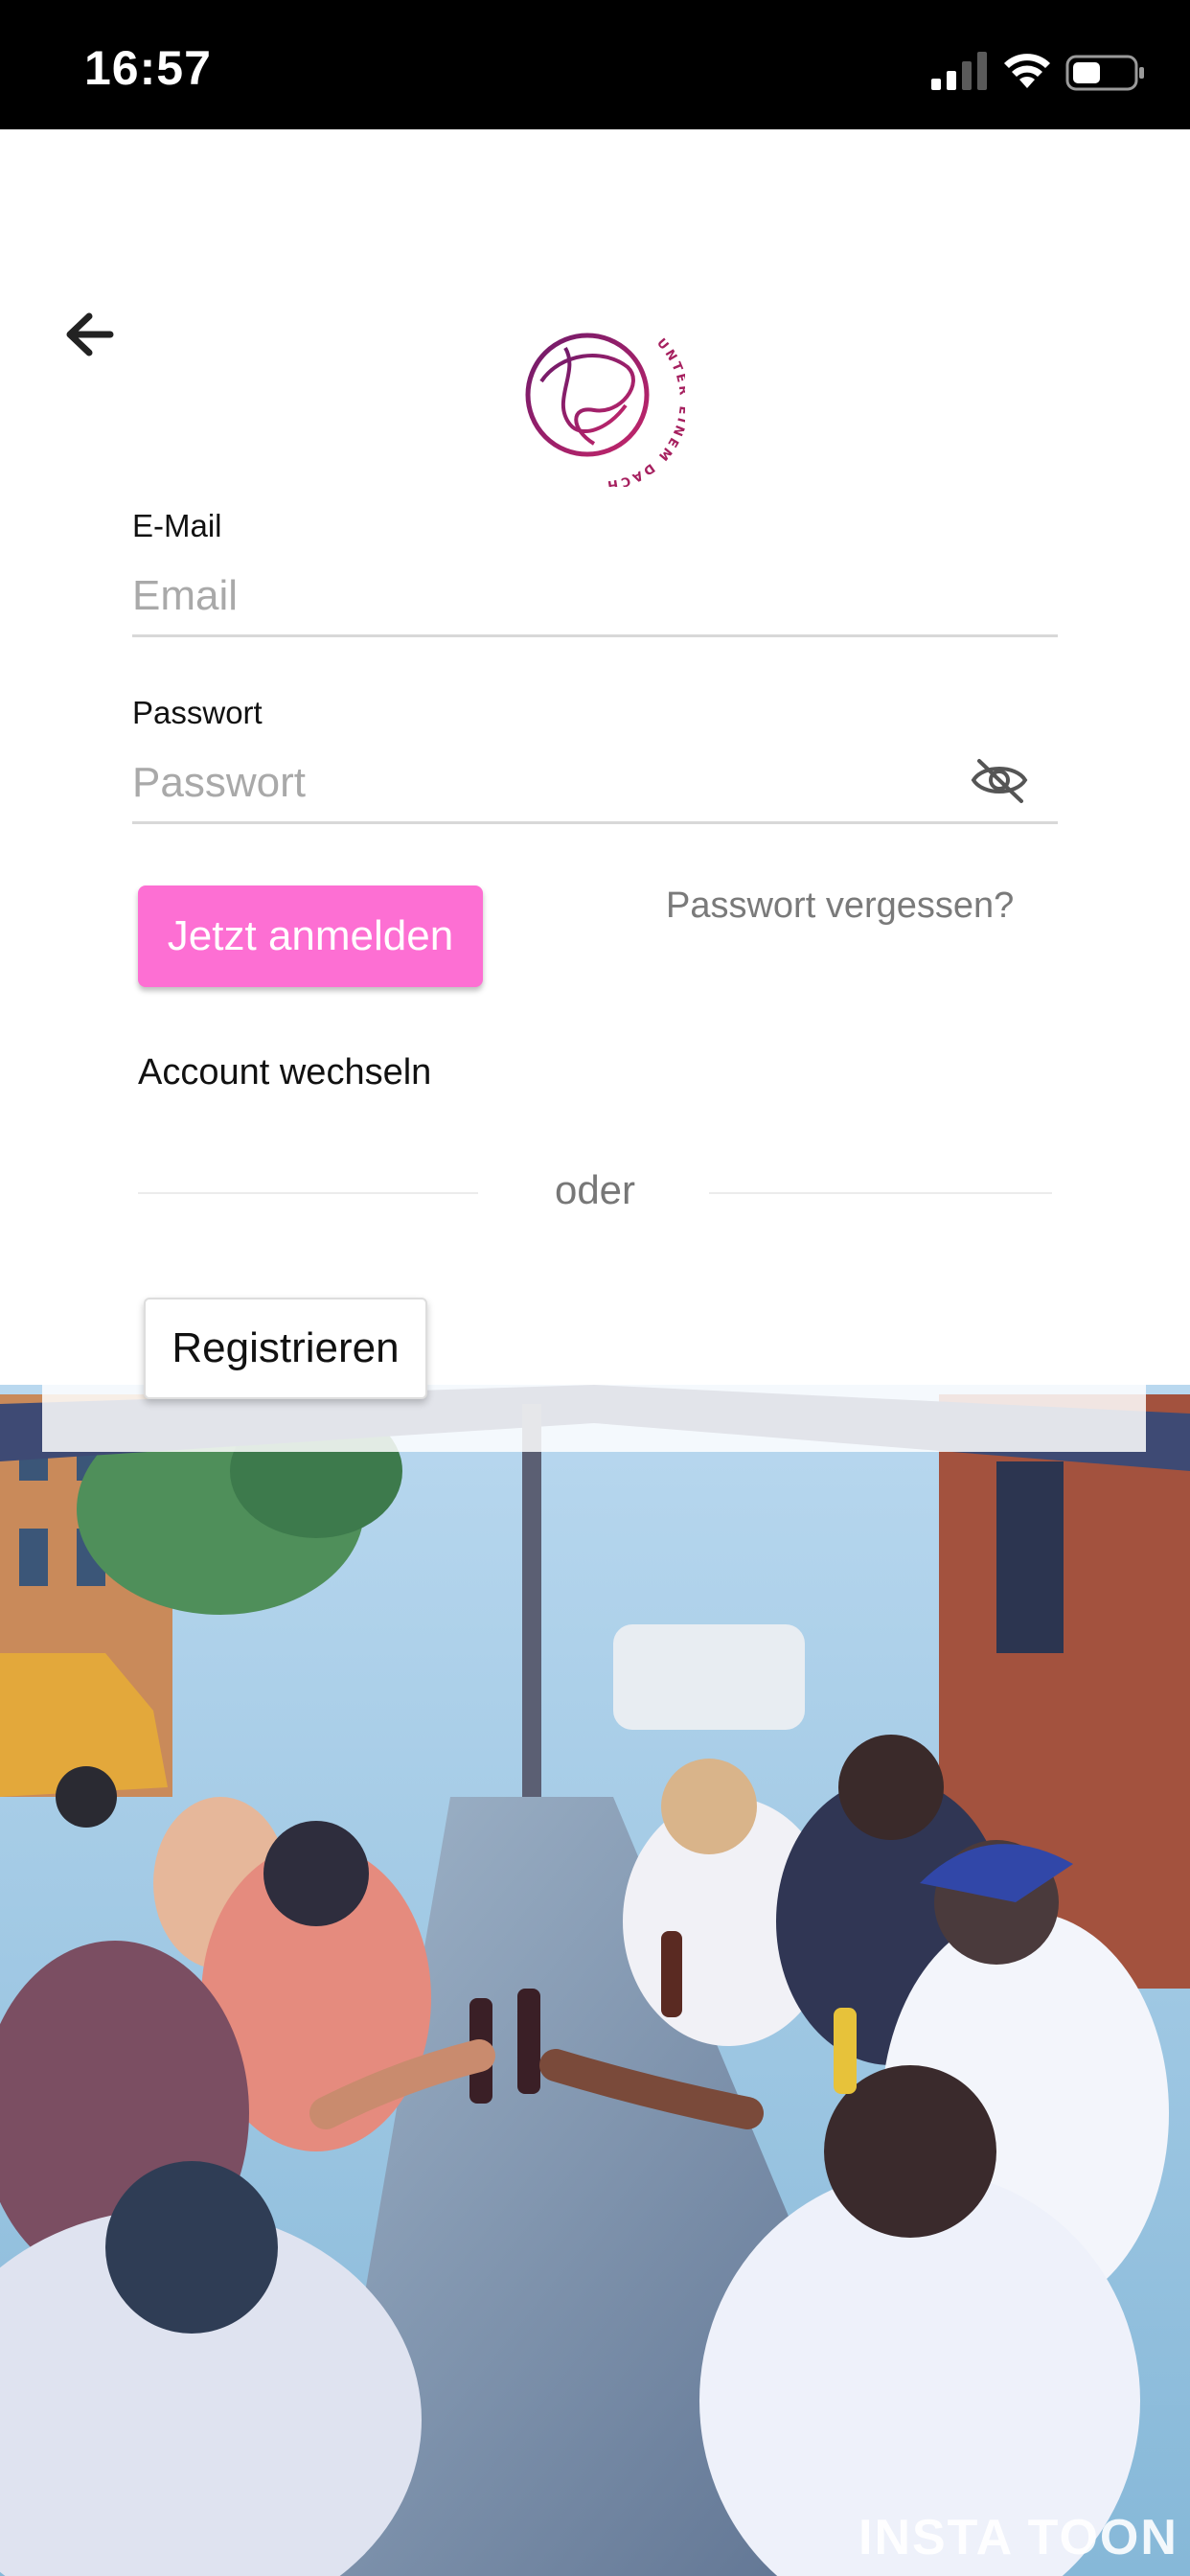 The height and width of the screenshot is (2576, 1190). What do you see at coordinates (595, 64) in the screenshot?
I see `status-bar: 16:57` at bounding box center [595, 64].